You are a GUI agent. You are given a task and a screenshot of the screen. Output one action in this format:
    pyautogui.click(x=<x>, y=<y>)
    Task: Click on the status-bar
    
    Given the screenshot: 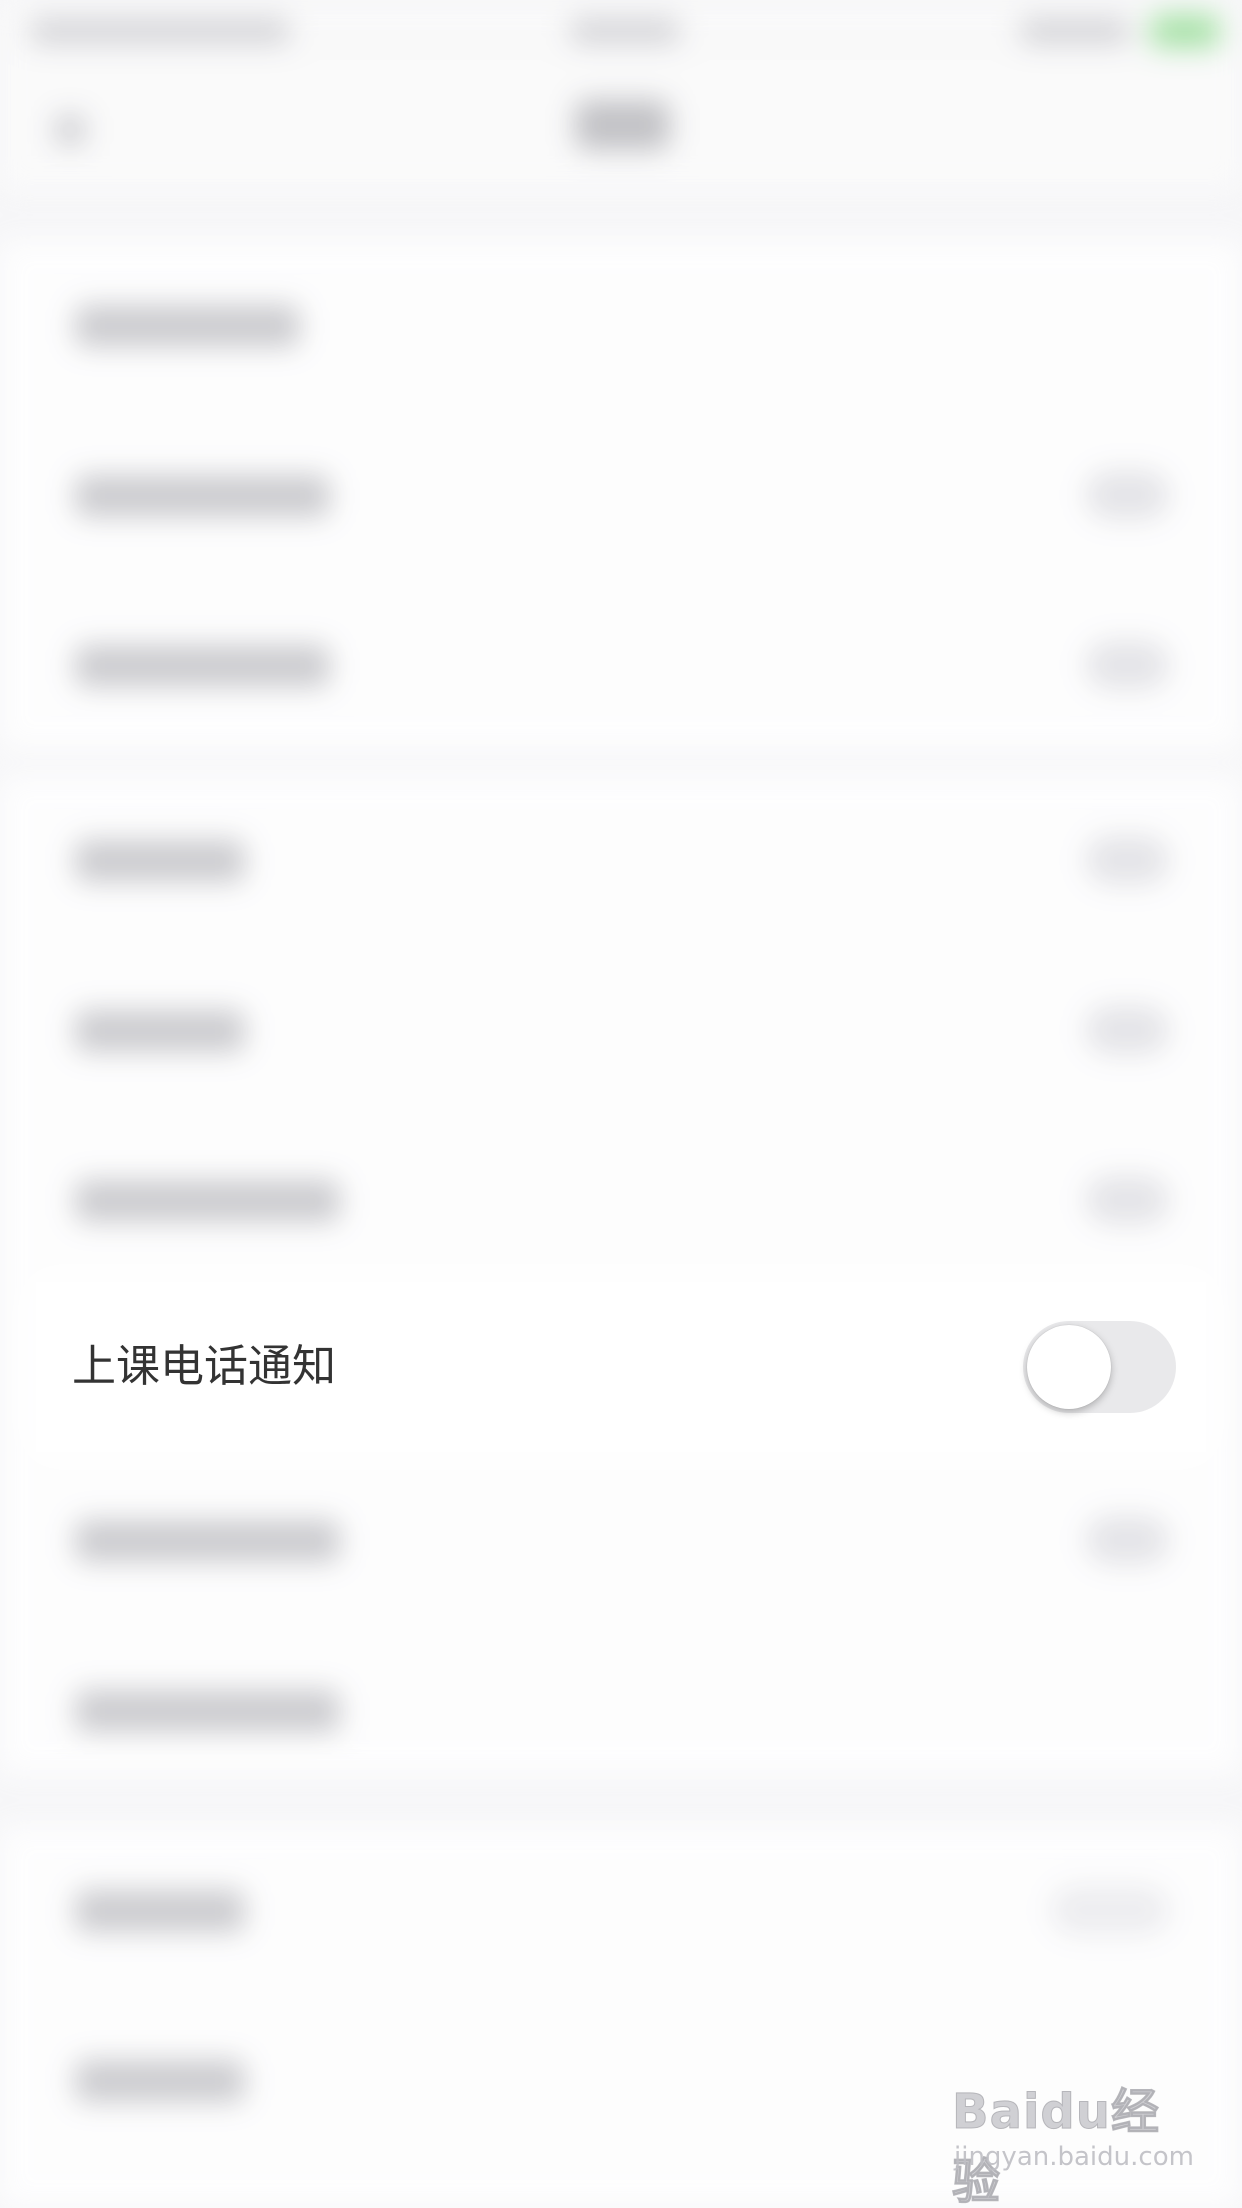 What is the action you would take?
    pyautogui.click(x=621, y=30)
    